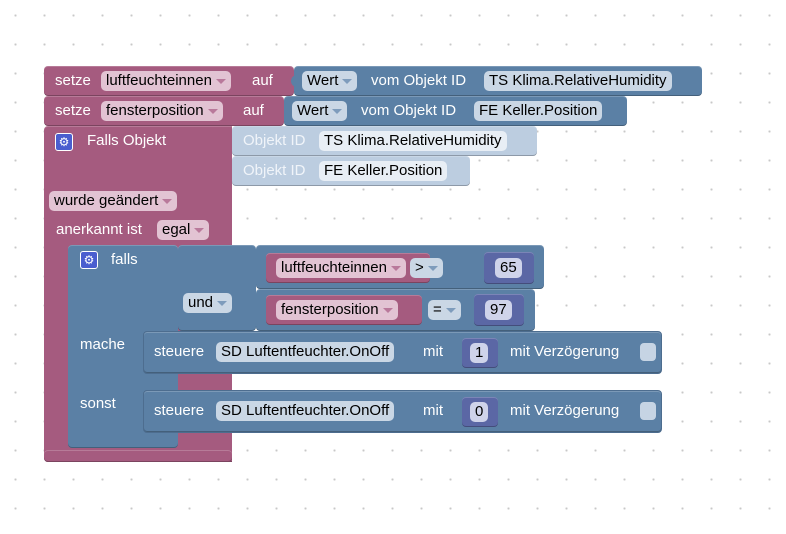 The image size is (786, 534). I want to click on number-block: 65, so click(509, 268).